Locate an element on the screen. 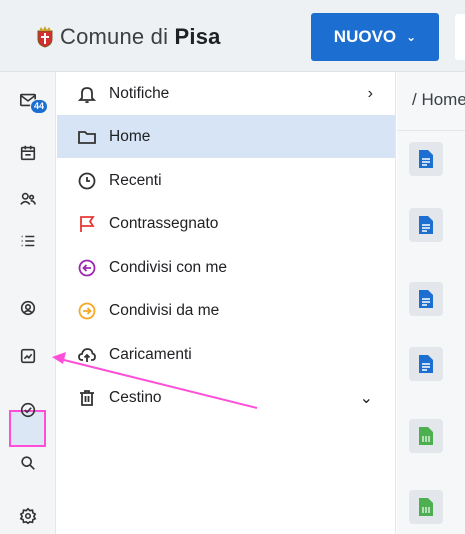 The image size is (465, 534). nav-item-notifiche: Notifiche › is located at coordinates (226, 93).